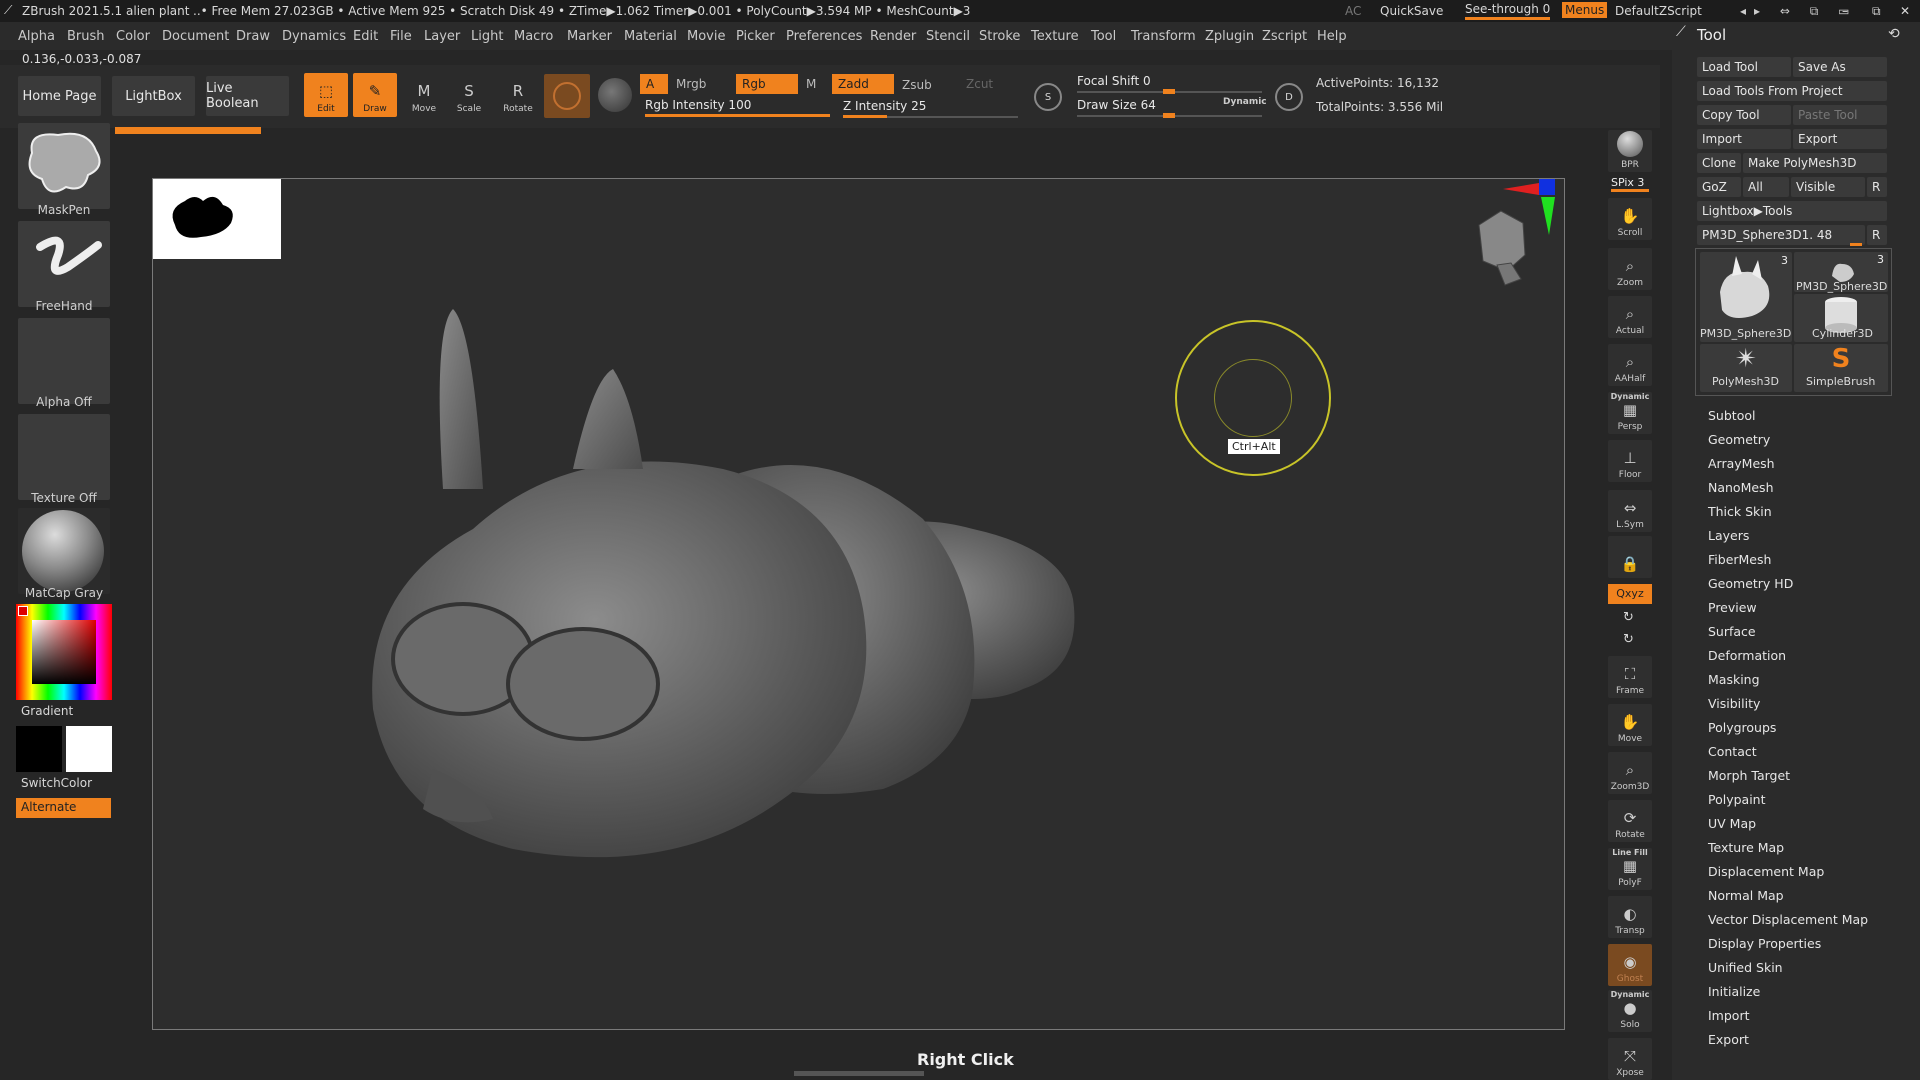  Describe the element at coordinates (1719, 163) in the screenshot. I see `clone-button: Clone` at that location.